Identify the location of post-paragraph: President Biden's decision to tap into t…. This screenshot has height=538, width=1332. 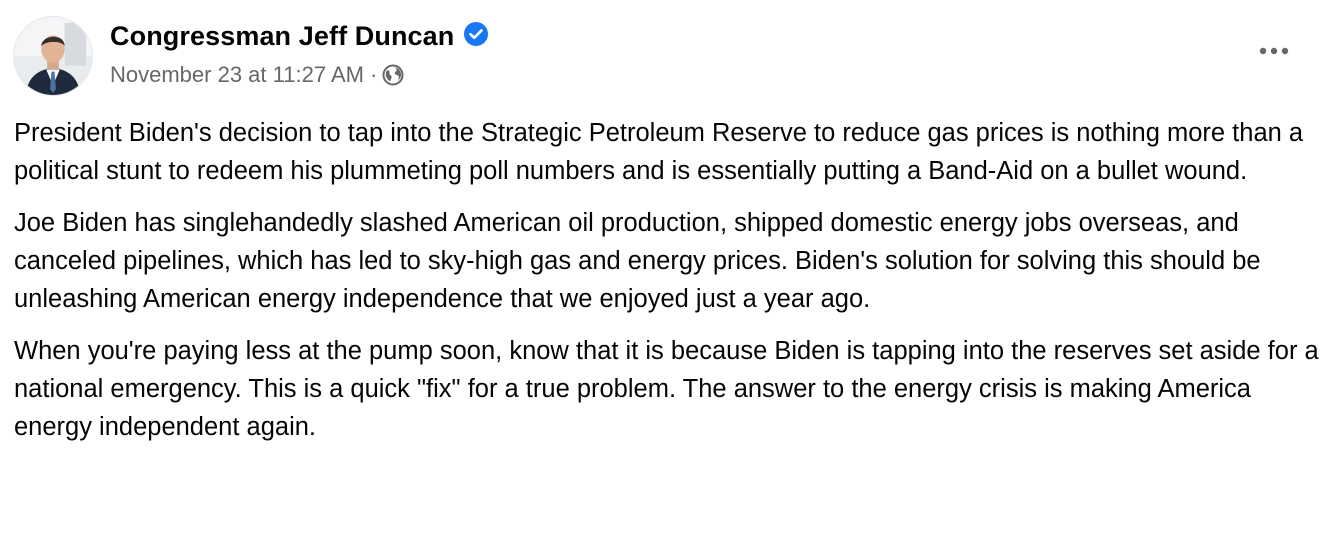
(659, 152).